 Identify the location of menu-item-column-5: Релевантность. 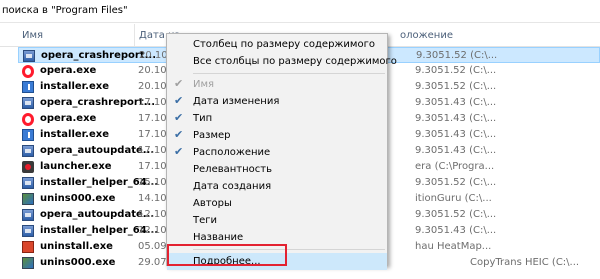
(277, 169).